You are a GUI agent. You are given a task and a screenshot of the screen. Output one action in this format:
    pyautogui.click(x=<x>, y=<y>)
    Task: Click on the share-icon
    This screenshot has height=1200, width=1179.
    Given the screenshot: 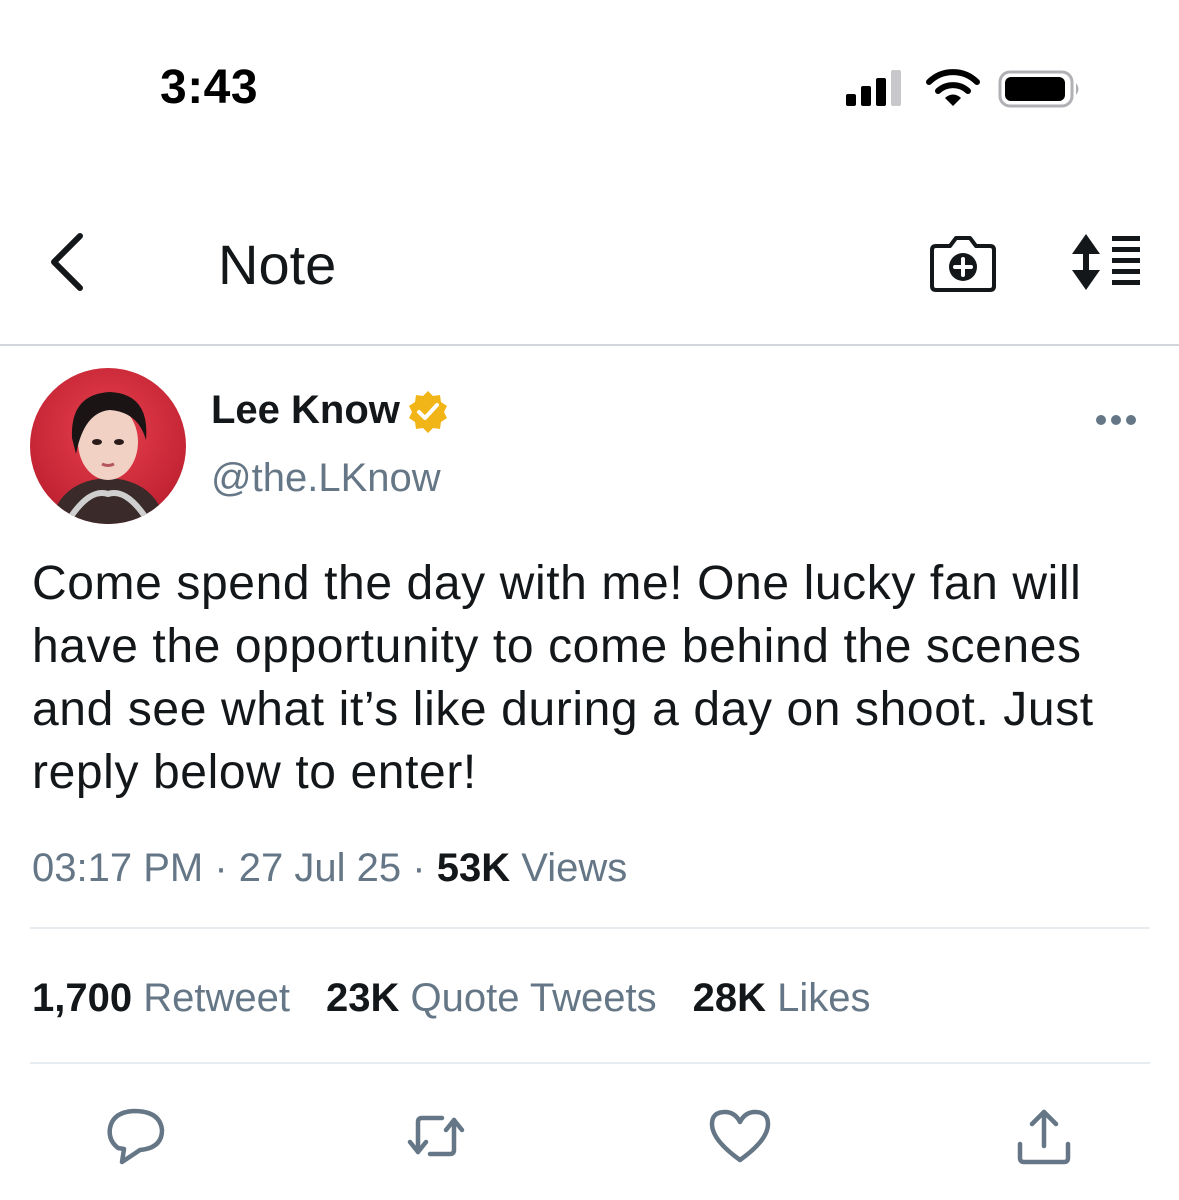 What is the action you would take?
    pyautogui.click(x=1044, y=1136)
    